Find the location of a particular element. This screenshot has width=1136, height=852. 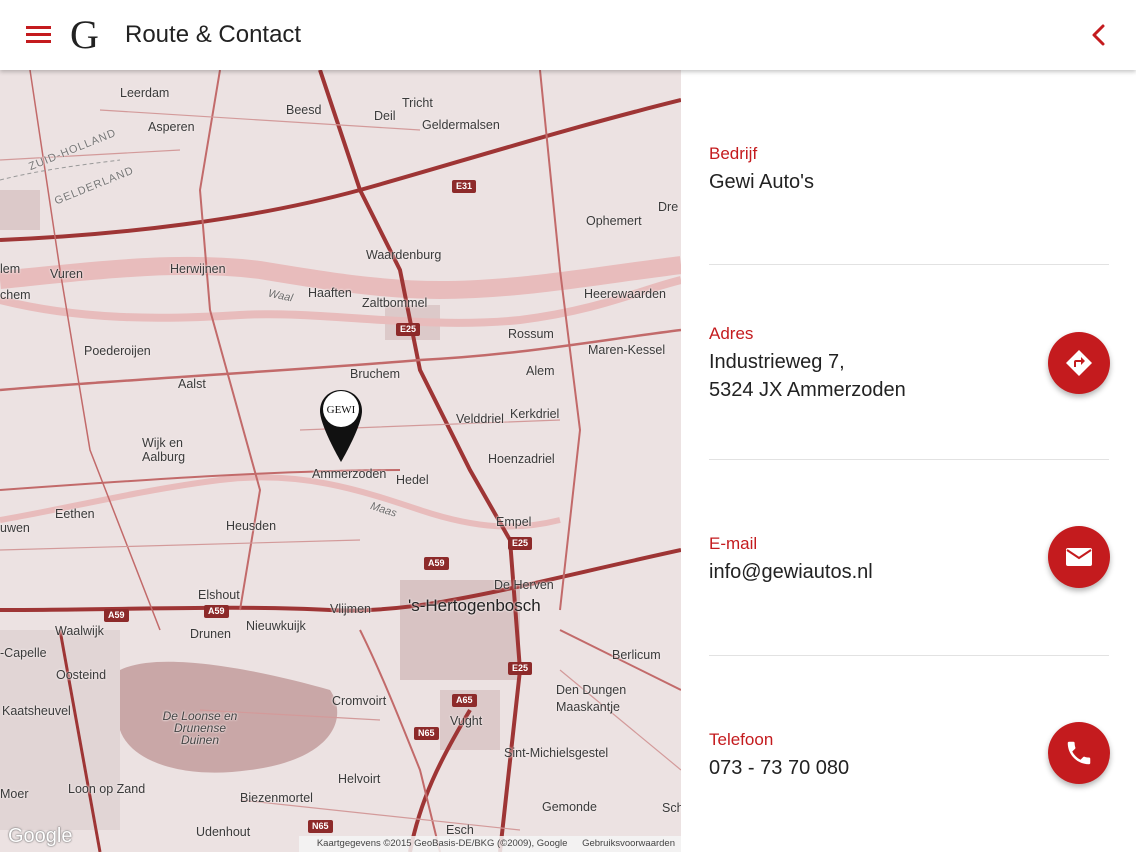

map-label-heerewaarden: Heerewaarden is located at coordinates (625, 294).